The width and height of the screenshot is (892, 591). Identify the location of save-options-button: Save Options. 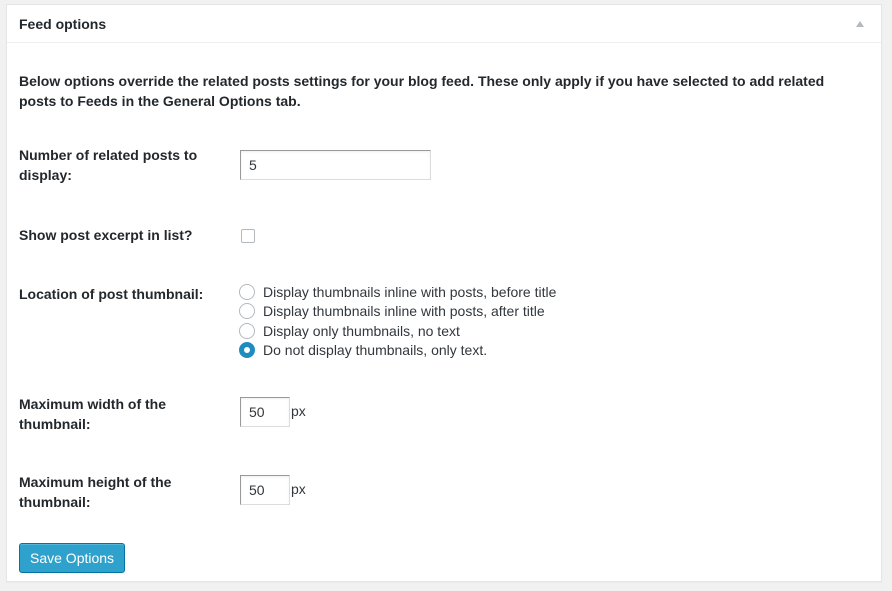
(72, 558).